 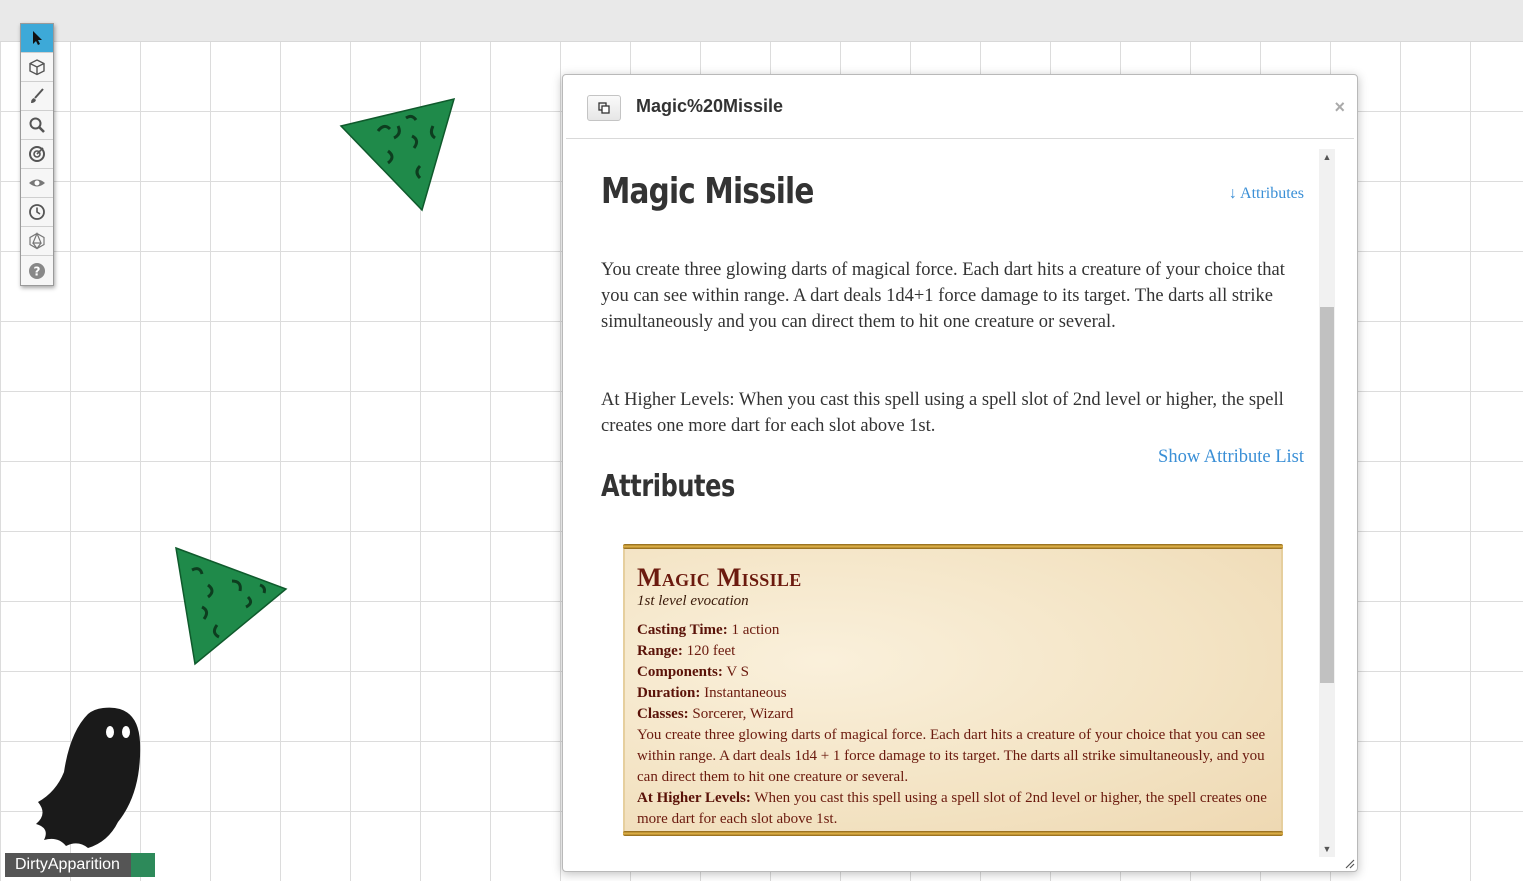 I want to click on turn-tracker-tool-button, so click(x=37, y=212).